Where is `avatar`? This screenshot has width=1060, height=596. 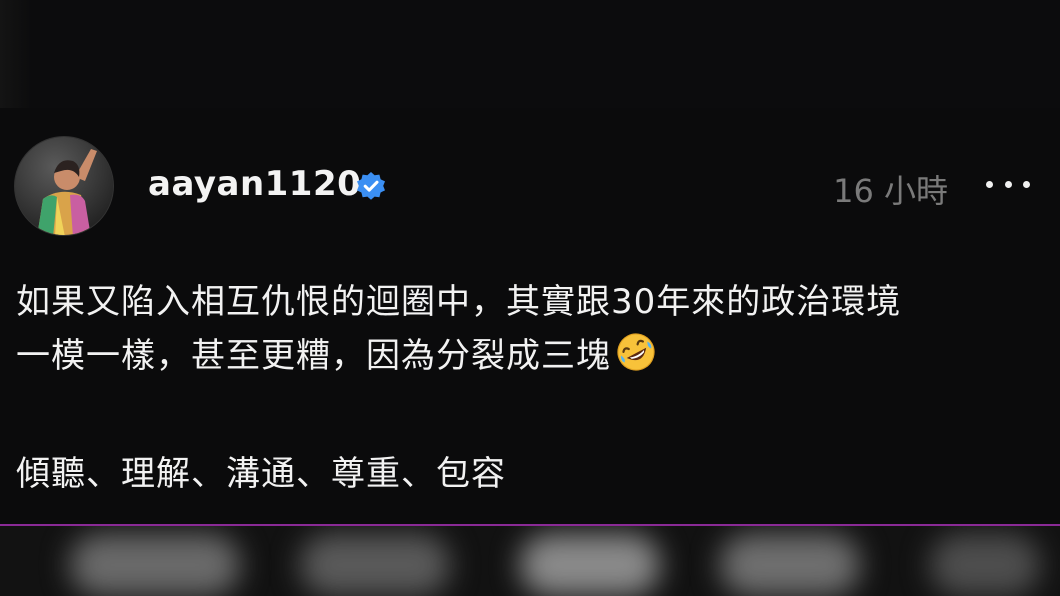
avatar is located at coordinates (64, 186).